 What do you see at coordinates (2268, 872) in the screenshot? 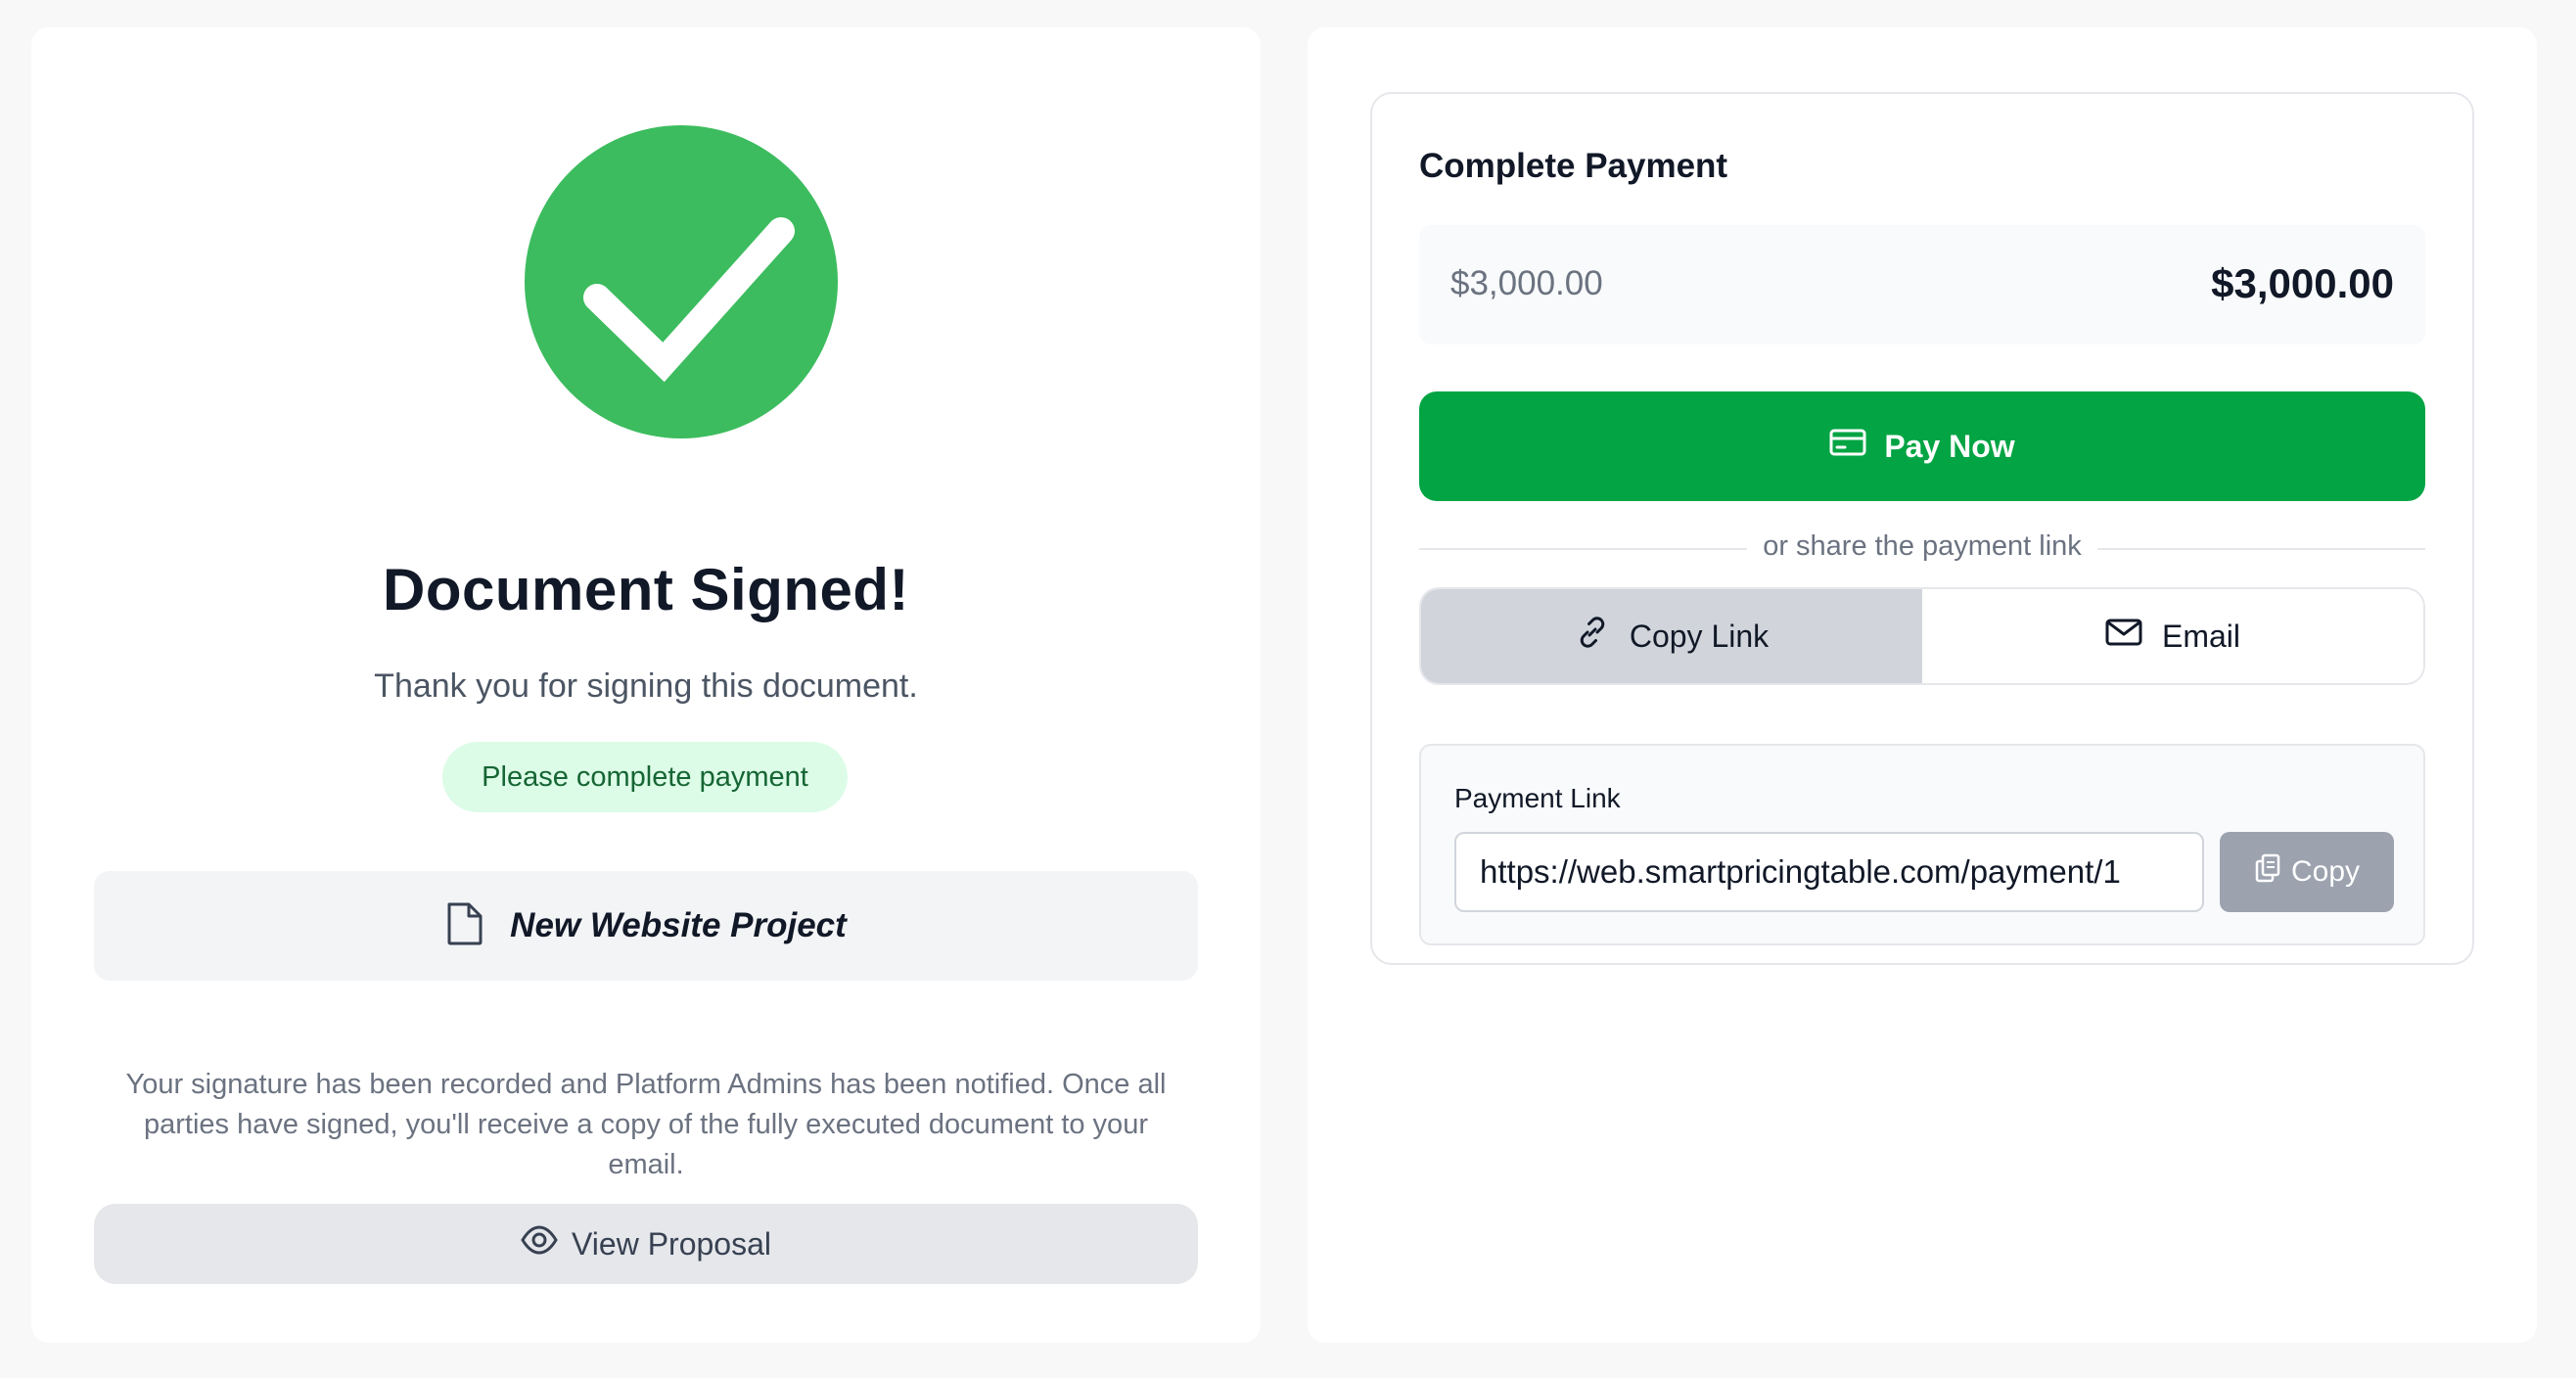
I see `clipboard-icon` at bounding box center [2268, 872].